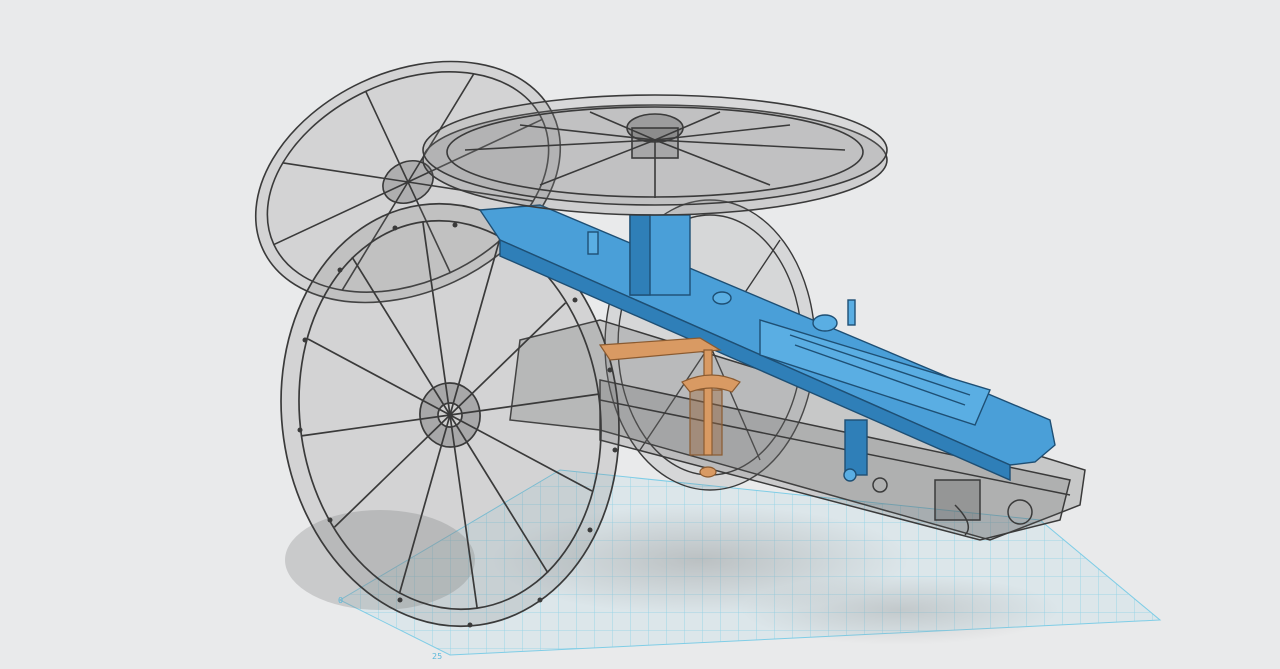 The width and height of the screenshot is (1280, 669). What do you see at coordinates (341, 600) in the screenshot?
I see `grid-label-origin: 0` at bounding box center [341, 600].